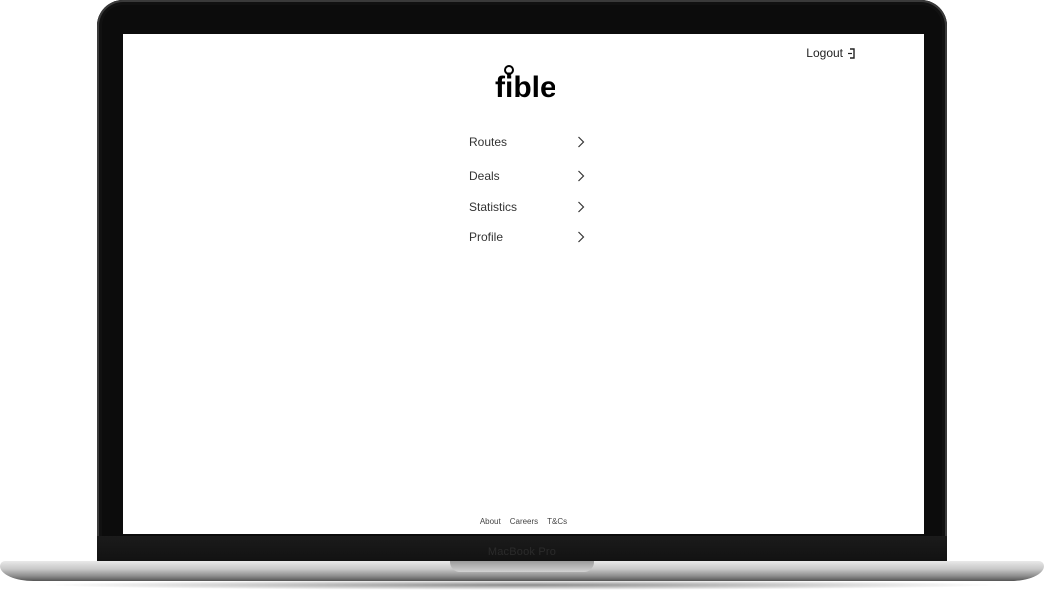  I want to click on menu-item-profile: Profile, so click(527, 237).